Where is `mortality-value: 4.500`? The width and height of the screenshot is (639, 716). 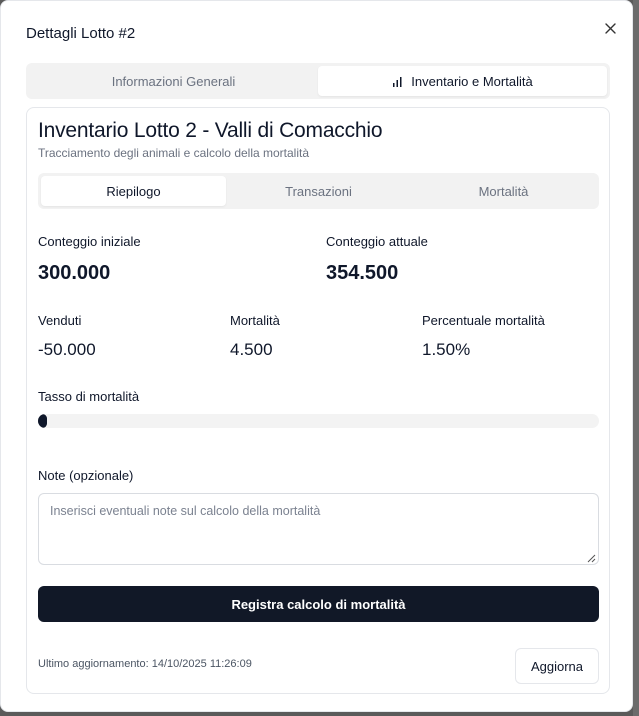 mortality-value: 4.500 is located at coordinates (251, 349).